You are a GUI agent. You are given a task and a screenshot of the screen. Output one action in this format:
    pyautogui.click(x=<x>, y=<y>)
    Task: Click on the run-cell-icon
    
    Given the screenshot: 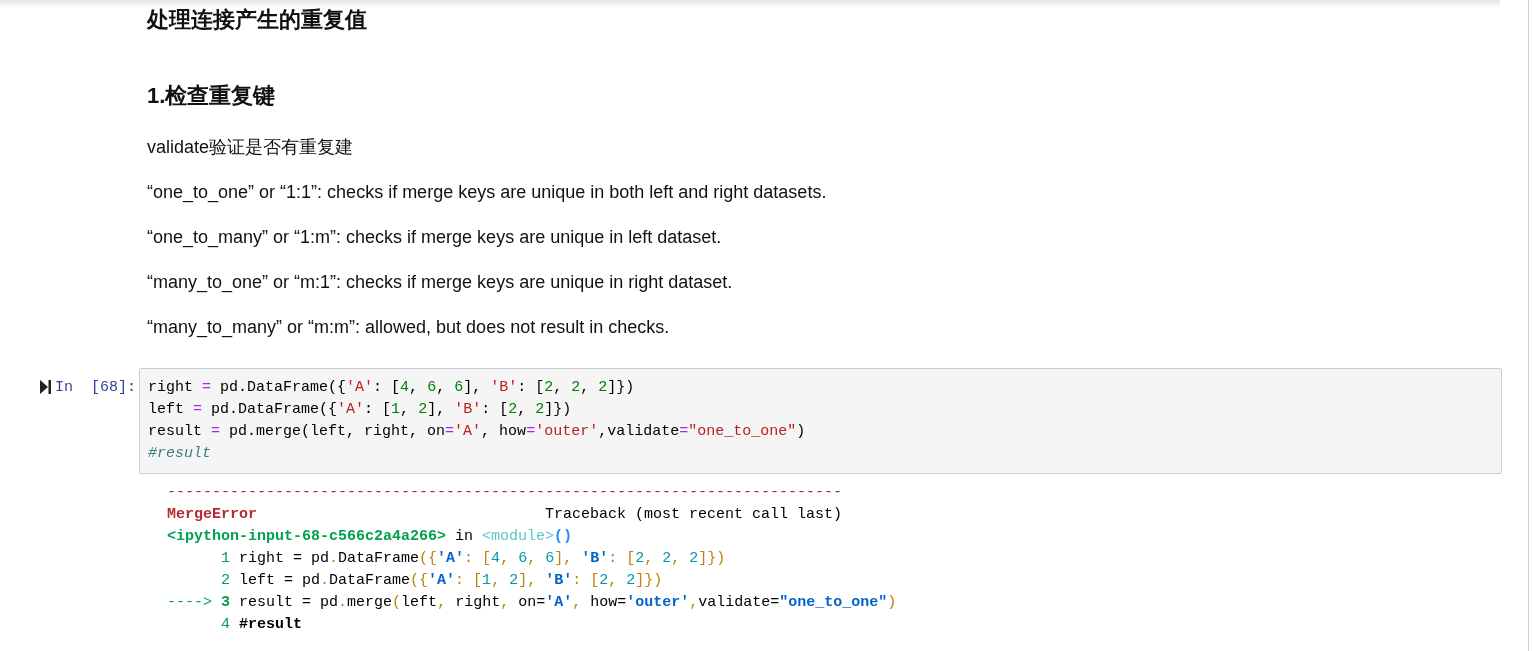 What is the action you would take?
    pyautogui.click(x=45, y=387)
    